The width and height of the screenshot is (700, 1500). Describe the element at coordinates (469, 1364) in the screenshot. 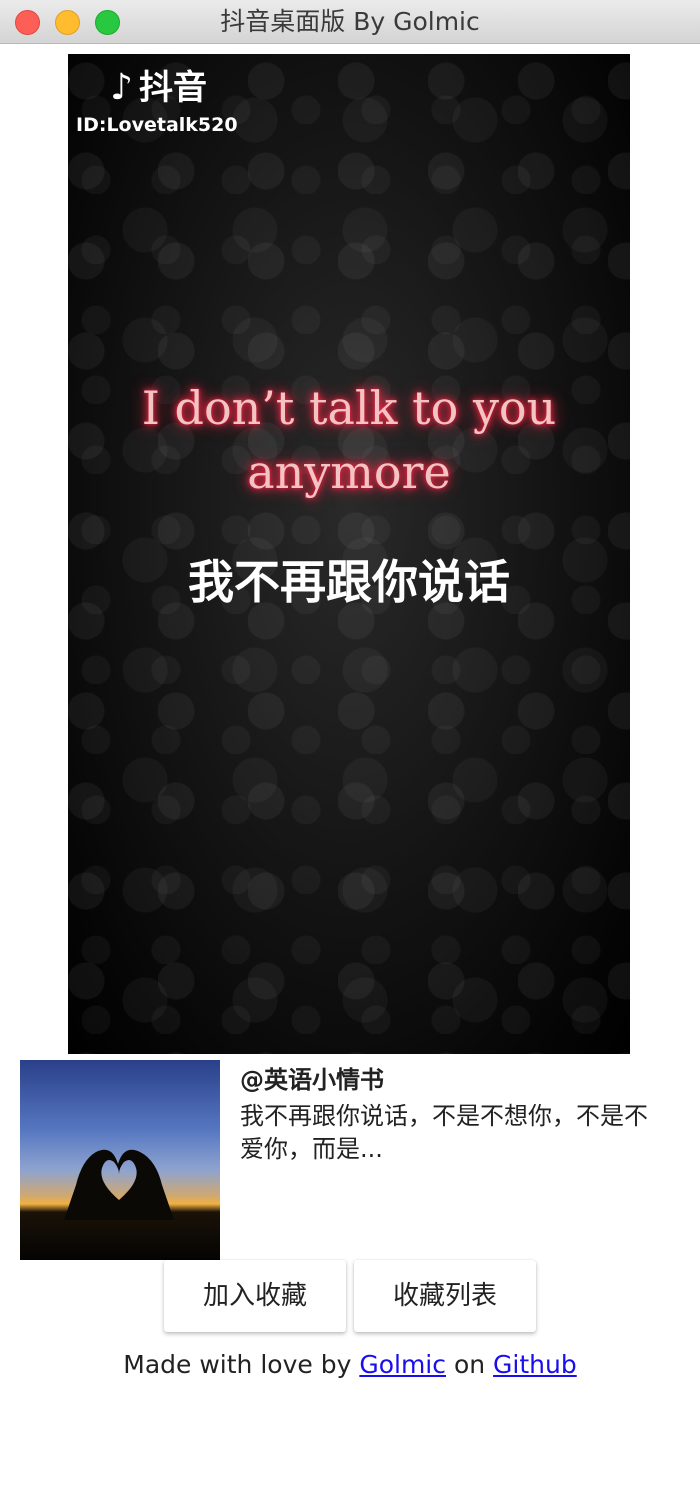

I see `footer-middle: on` at that location.